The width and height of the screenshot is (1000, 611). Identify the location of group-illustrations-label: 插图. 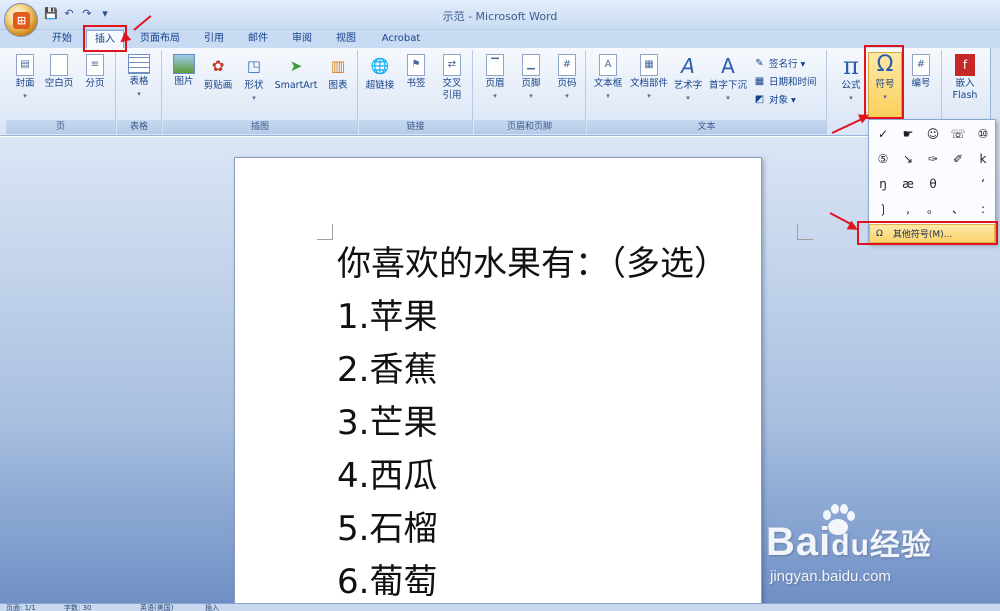
(260, 127).